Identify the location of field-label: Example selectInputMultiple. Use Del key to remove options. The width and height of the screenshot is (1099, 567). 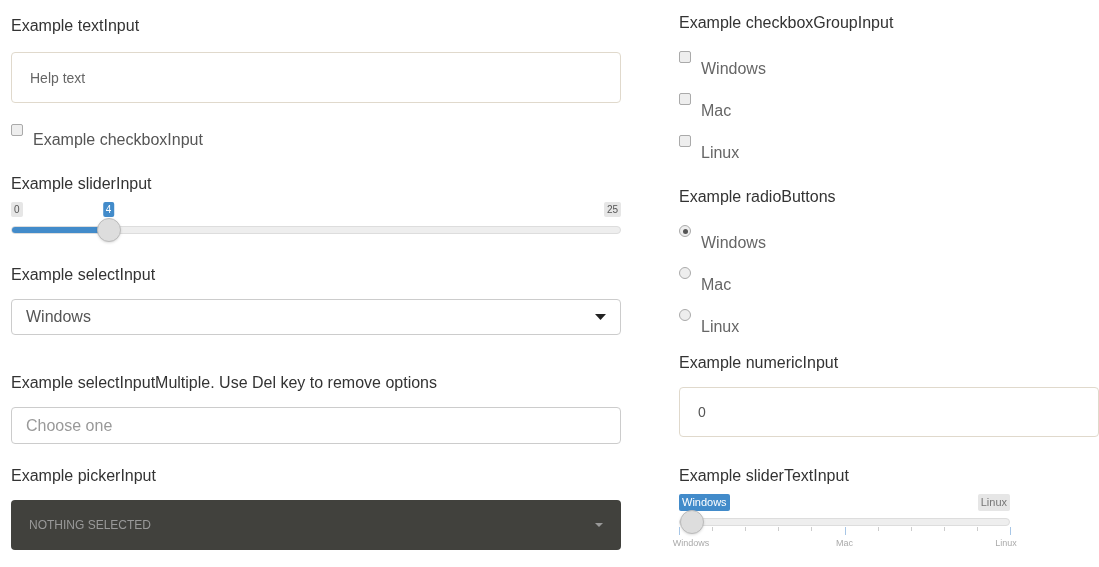
(224, 383).